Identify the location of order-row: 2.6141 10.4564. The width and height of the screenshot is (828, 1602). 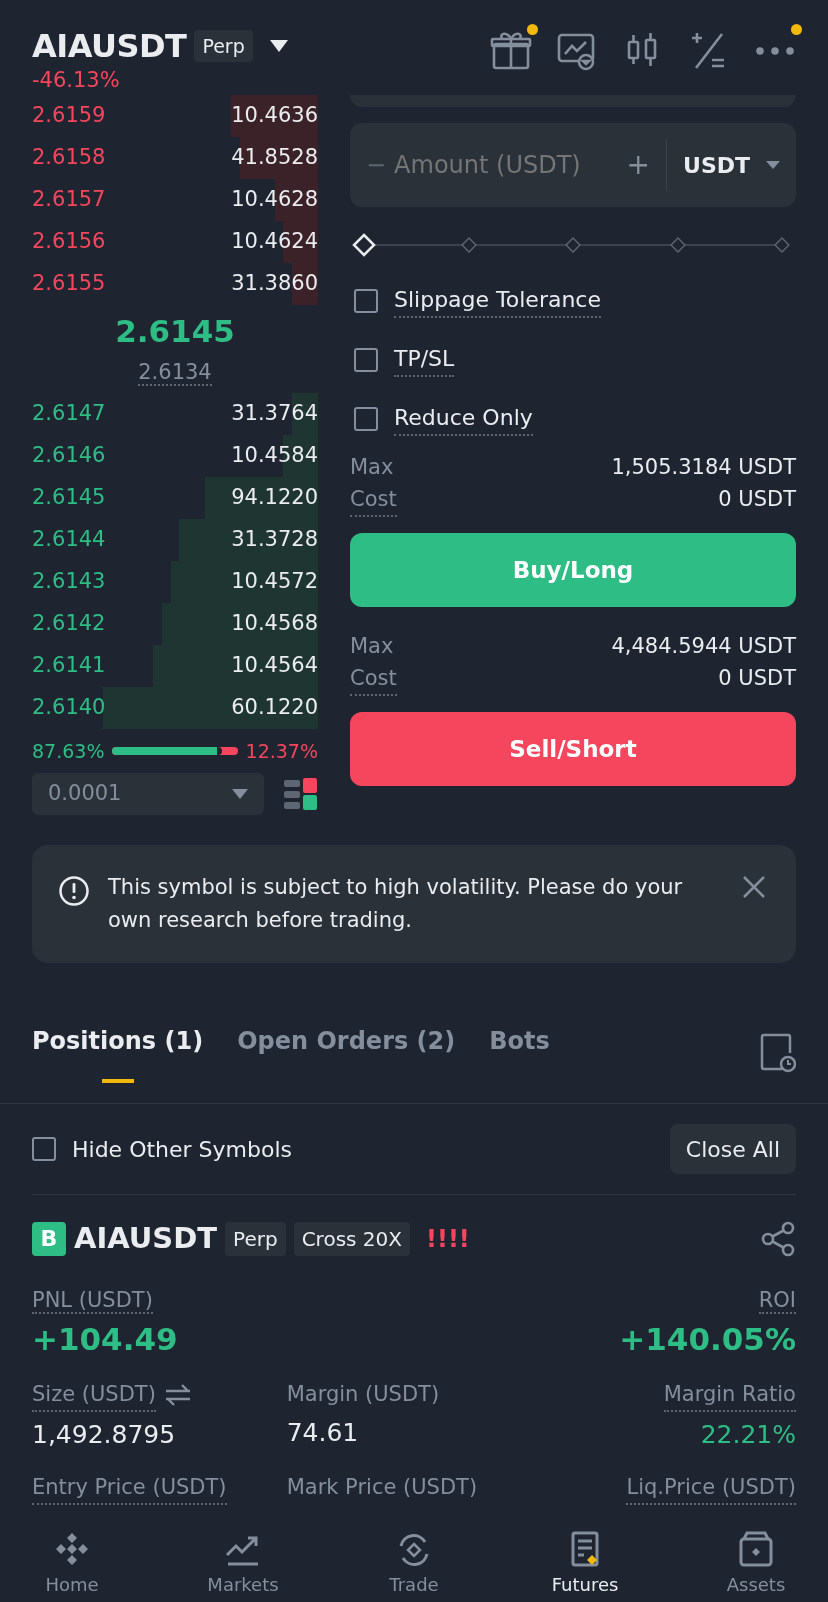
(175, 665).